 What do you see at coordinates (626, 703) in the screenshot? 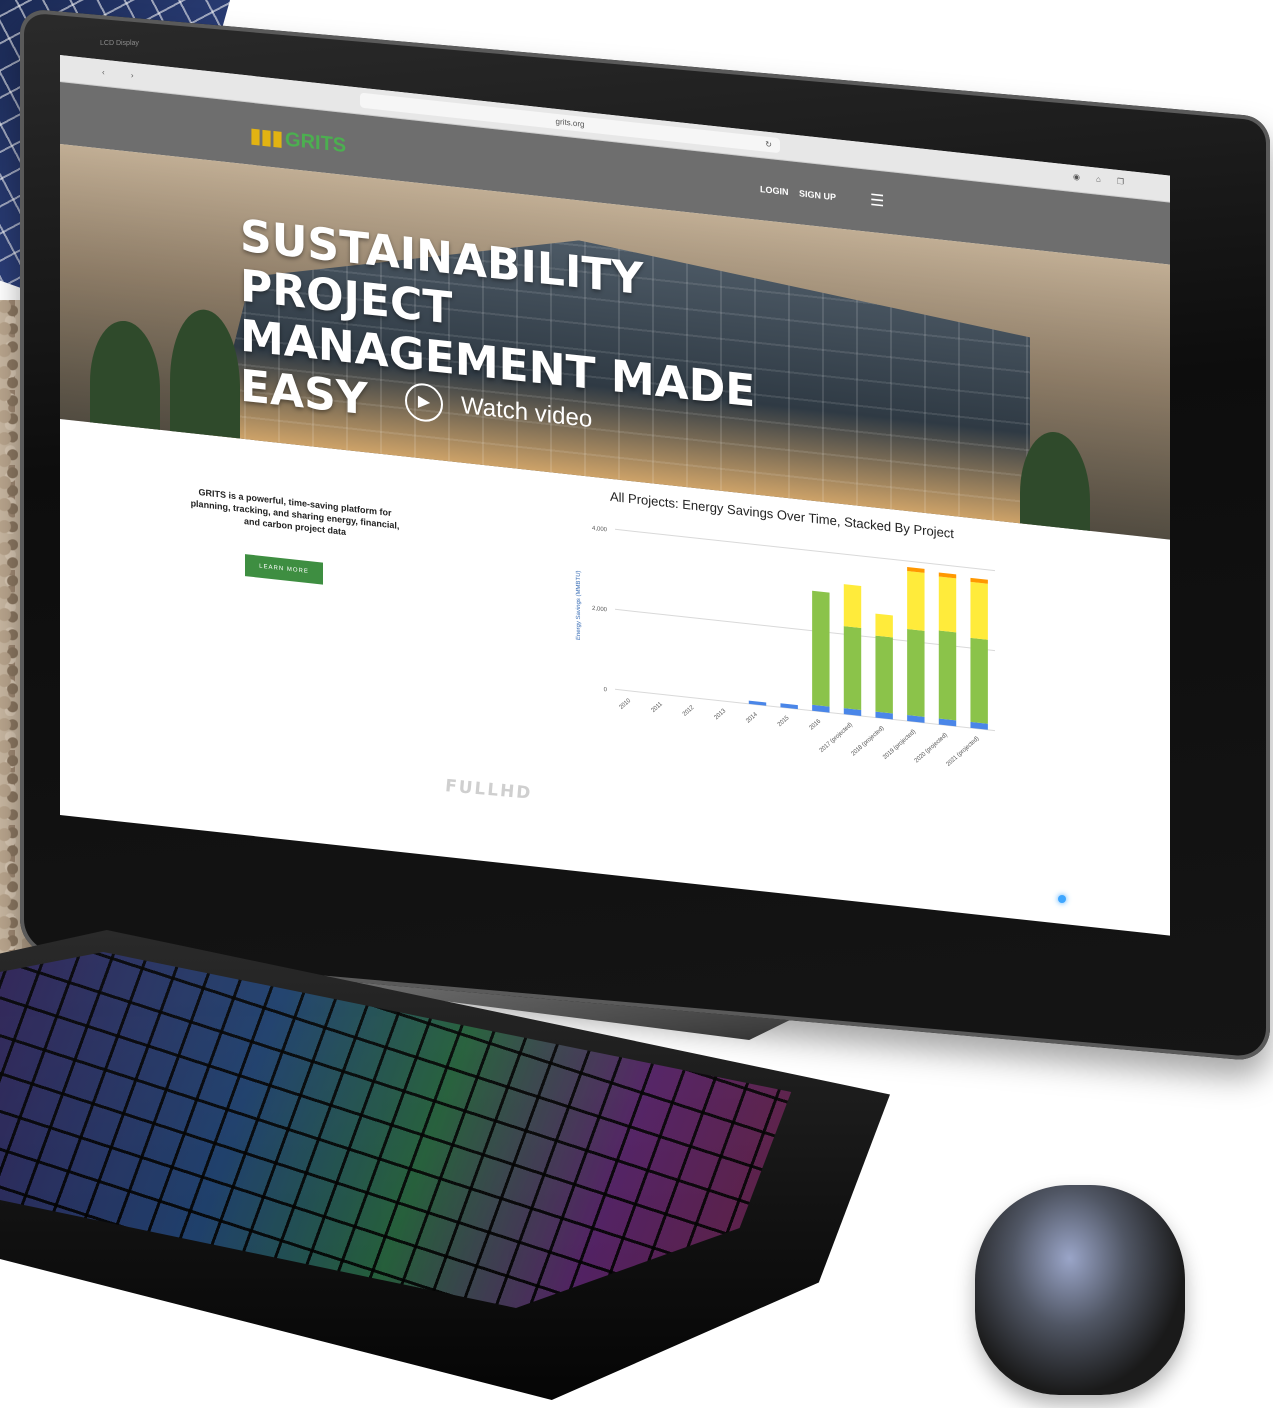
I see `x-tick-label: 2010` at bounding box center [626, 703].